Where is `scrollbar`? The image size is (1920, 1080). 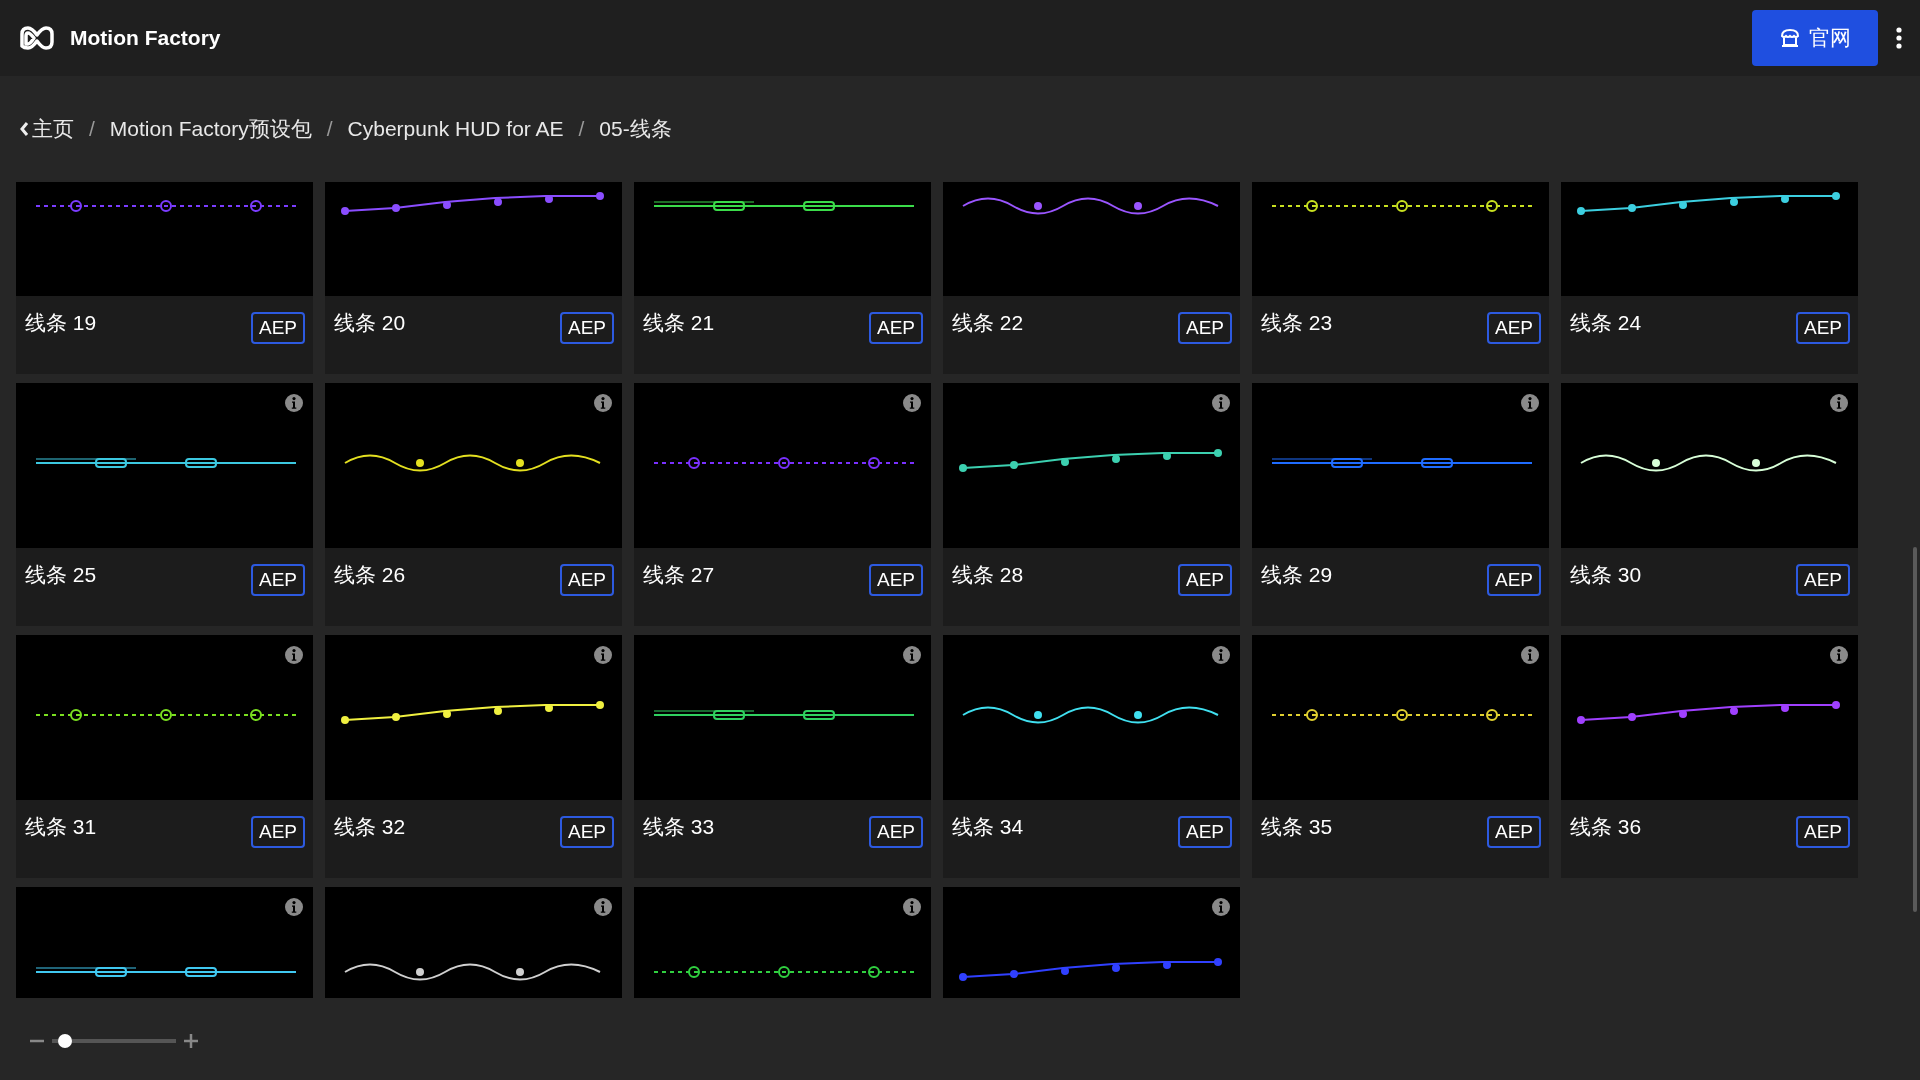 scrollbar is located at coordinates (1915, 729).